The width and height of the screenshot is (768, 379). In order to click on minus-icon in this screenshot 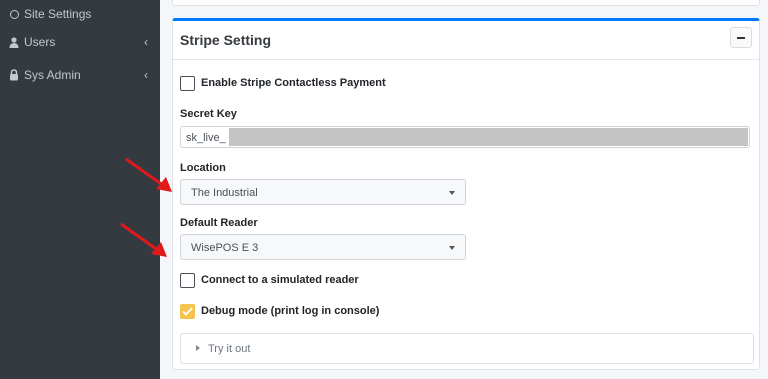, I will do `click(741, 37)`.